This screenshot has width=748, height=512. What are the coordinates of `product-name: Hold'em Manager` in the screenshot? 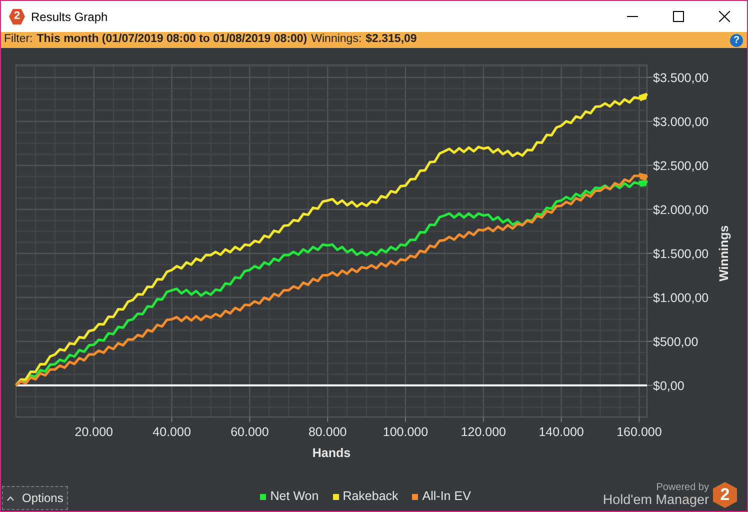 It's located at (655, 500).